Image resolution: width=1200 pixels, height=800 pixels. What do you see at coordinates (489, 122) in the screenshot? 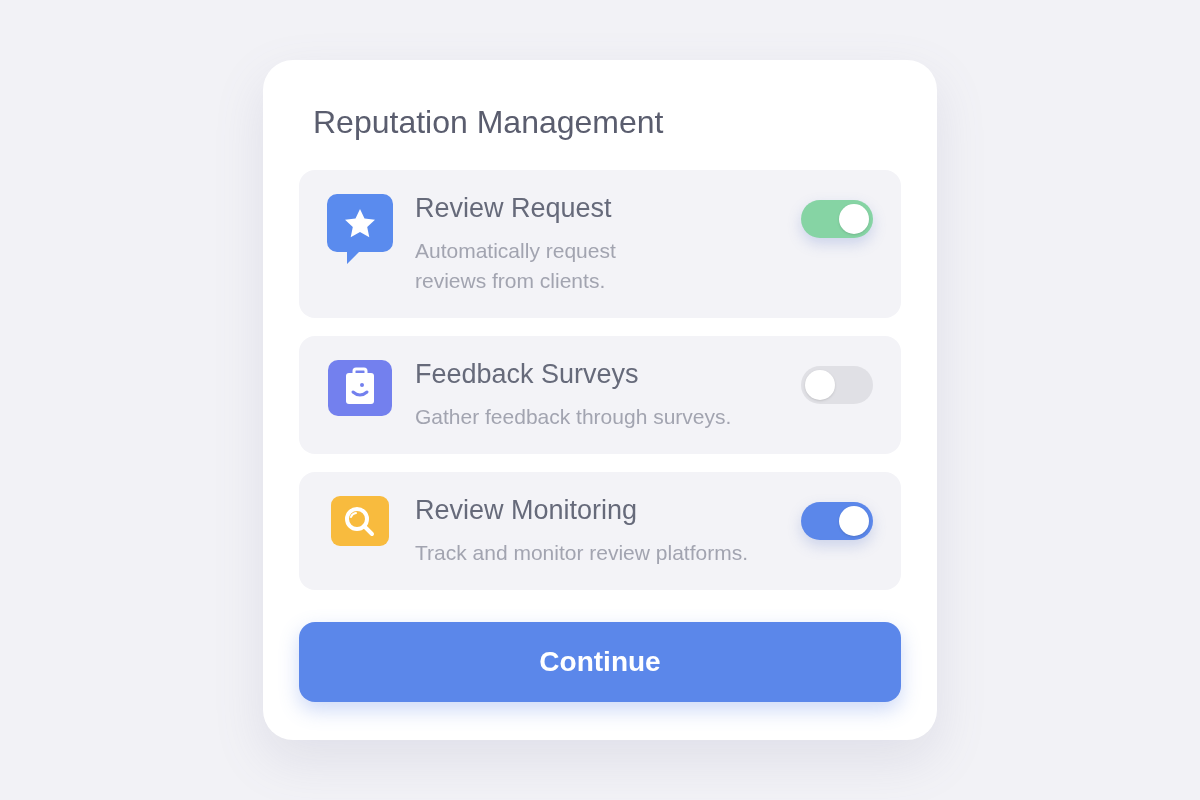
I see `dialog-title: Reputation Management` at bounding box center [489, 122].